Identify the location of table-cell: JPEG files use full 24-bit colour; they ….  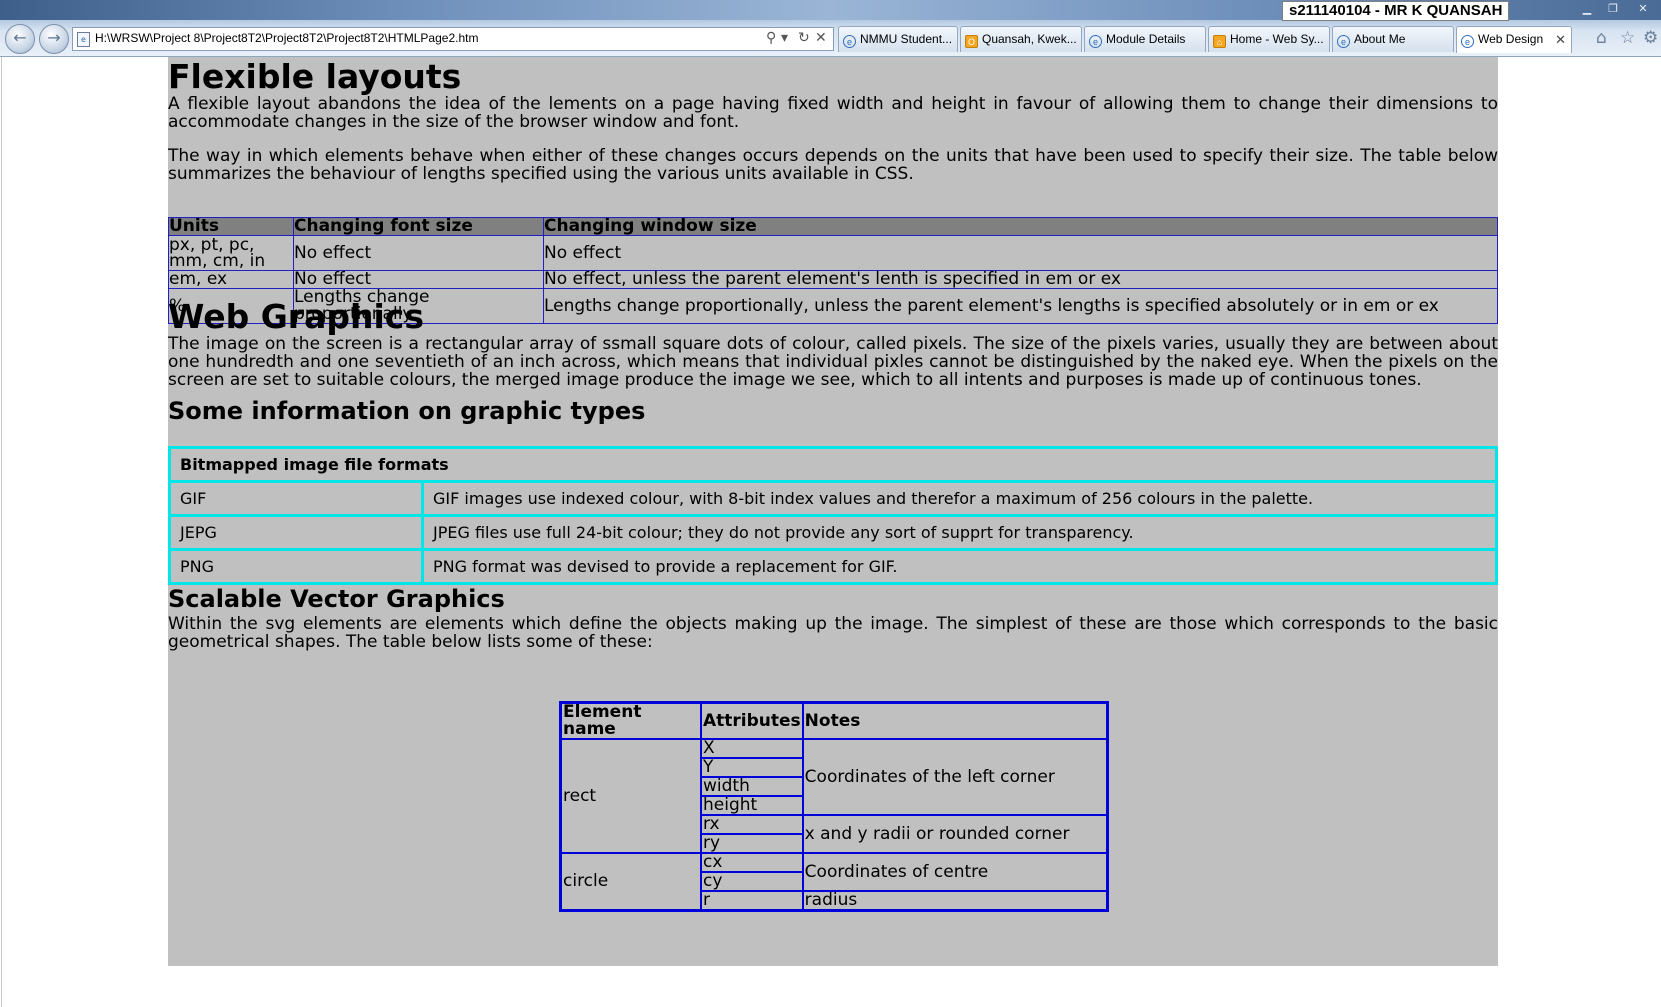
(959, 532).